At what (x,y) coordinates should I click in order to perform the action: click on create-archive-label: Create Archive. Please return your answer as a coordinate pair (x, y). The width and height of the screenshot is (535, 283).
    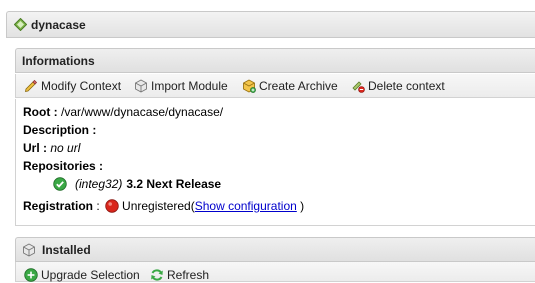
    Looking at the image, I should click on (298, 86).